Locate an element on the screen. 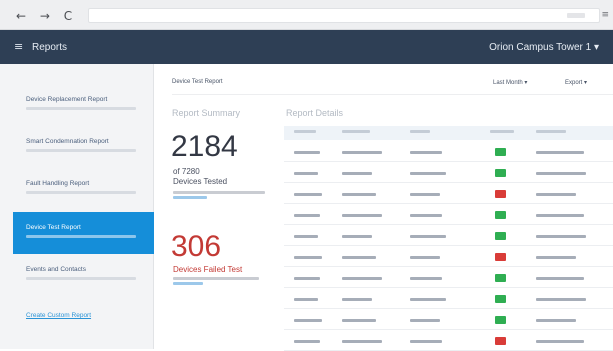 The height and width of the screenshot is (351, 613). extension-icon is located at coordinates (576, 15).